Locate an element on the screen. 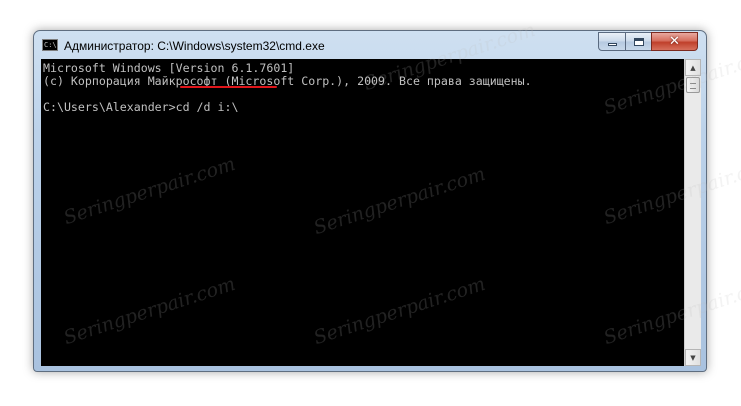 The height and width of the screenshot is (406, 741). minimize-icon is located at coordinates (612, 44).